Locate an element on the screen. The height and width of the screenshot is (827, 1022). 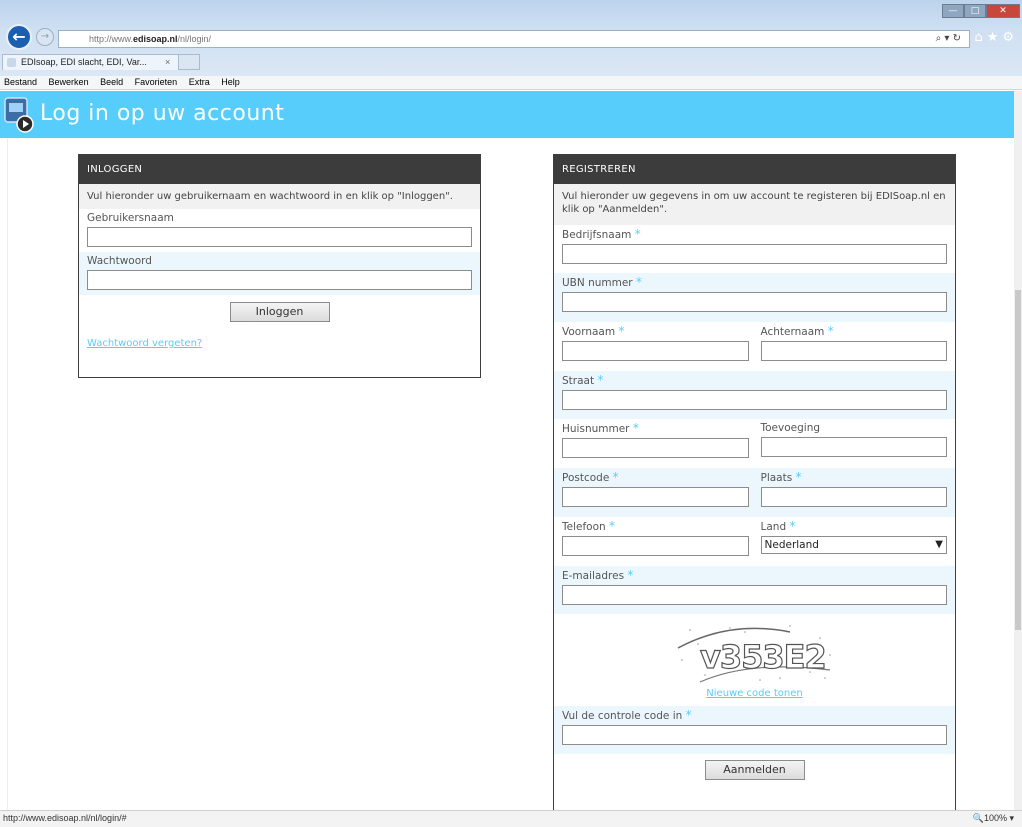
window-controls: — □ ✕ is located at coordinates (981, 11).